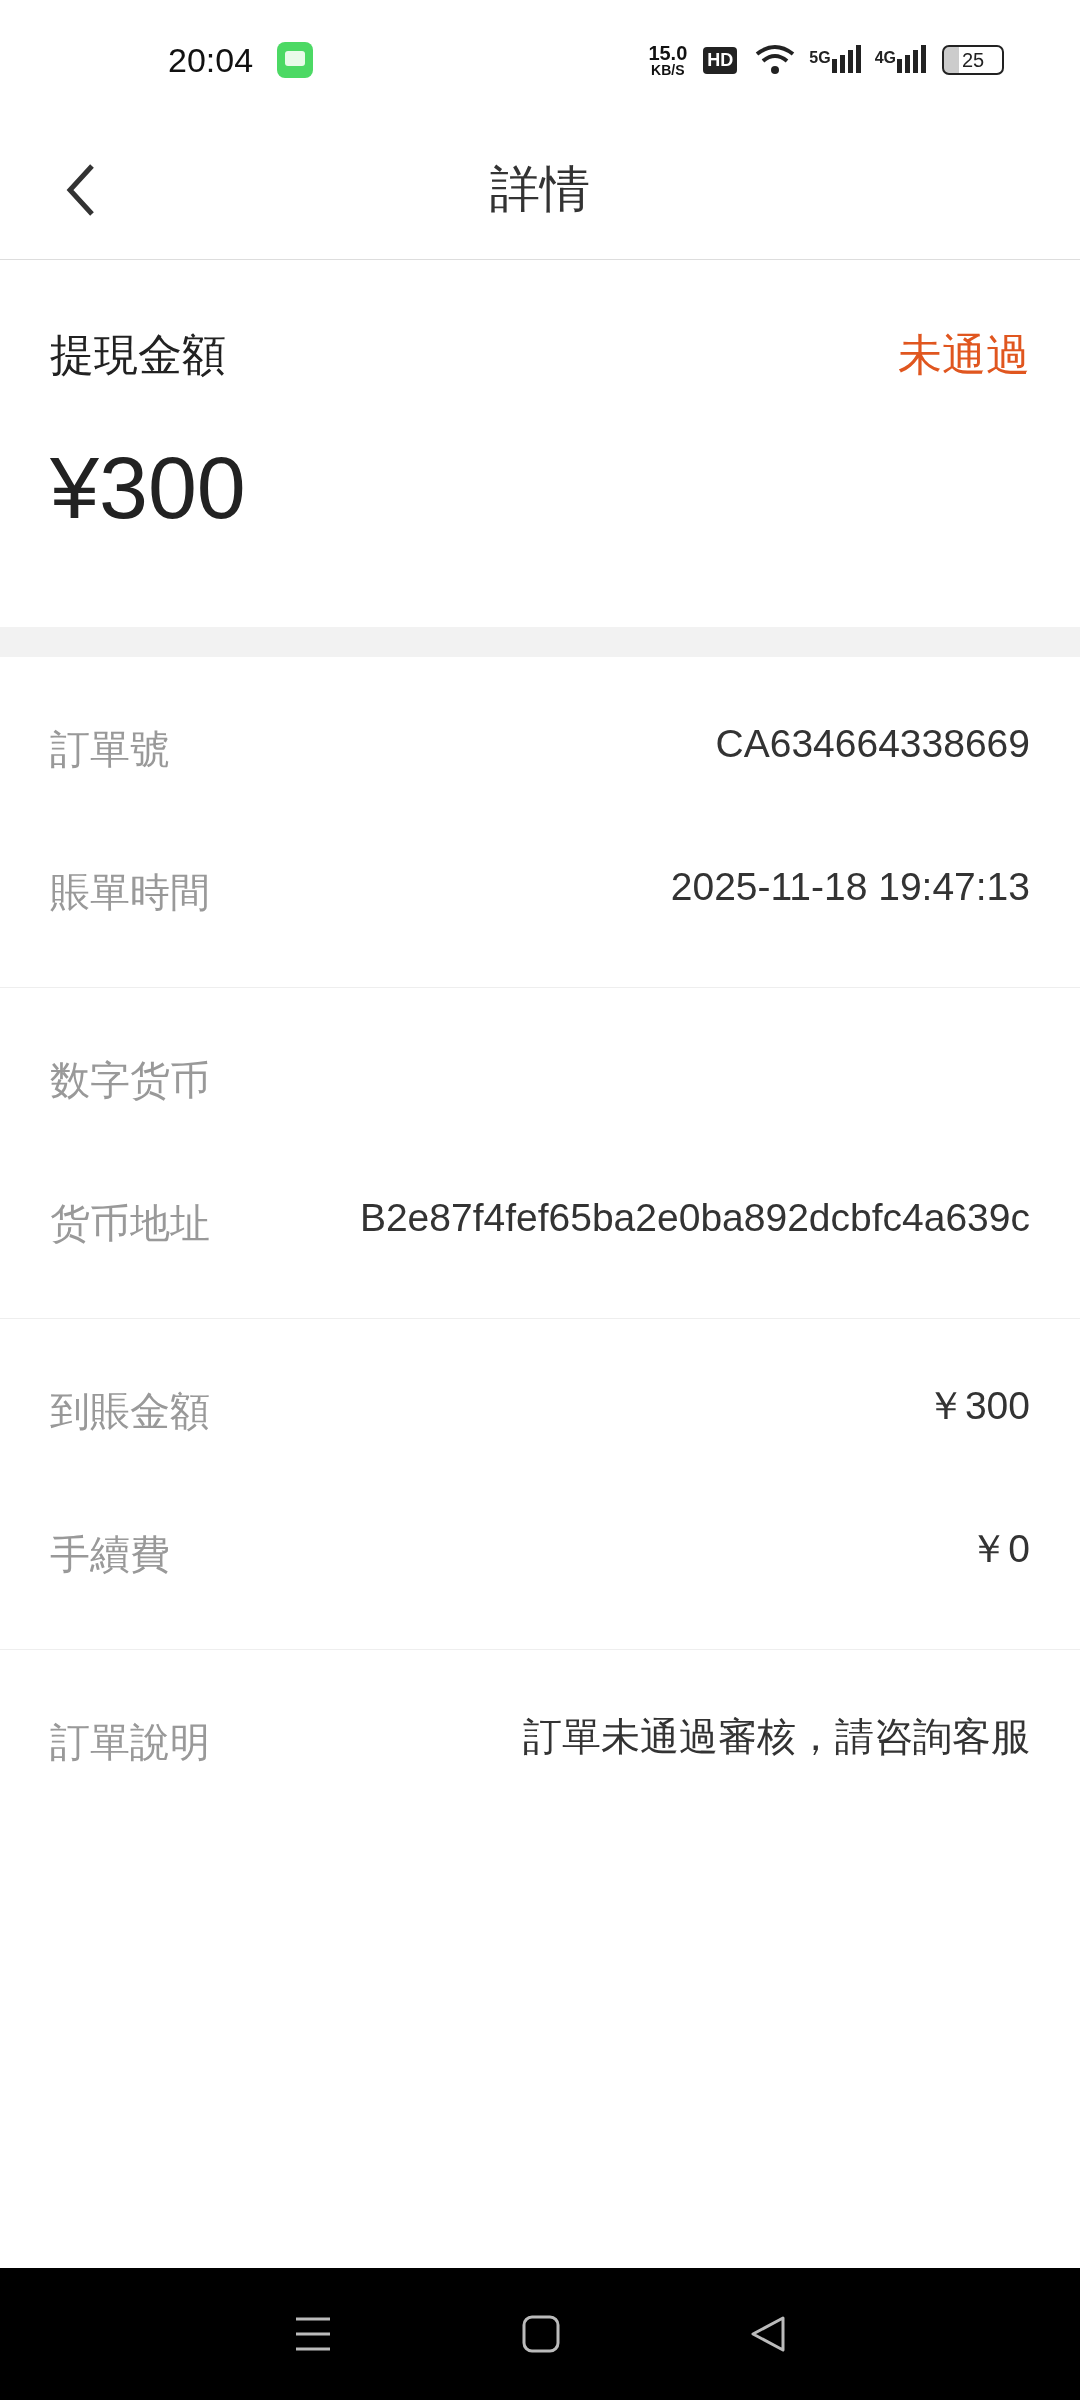 The width and height of the screenshot is (1080, 2400). Describe the element at coordinates (110, 1554) in the screenshot. I see `field-label: 手續費` at that location.